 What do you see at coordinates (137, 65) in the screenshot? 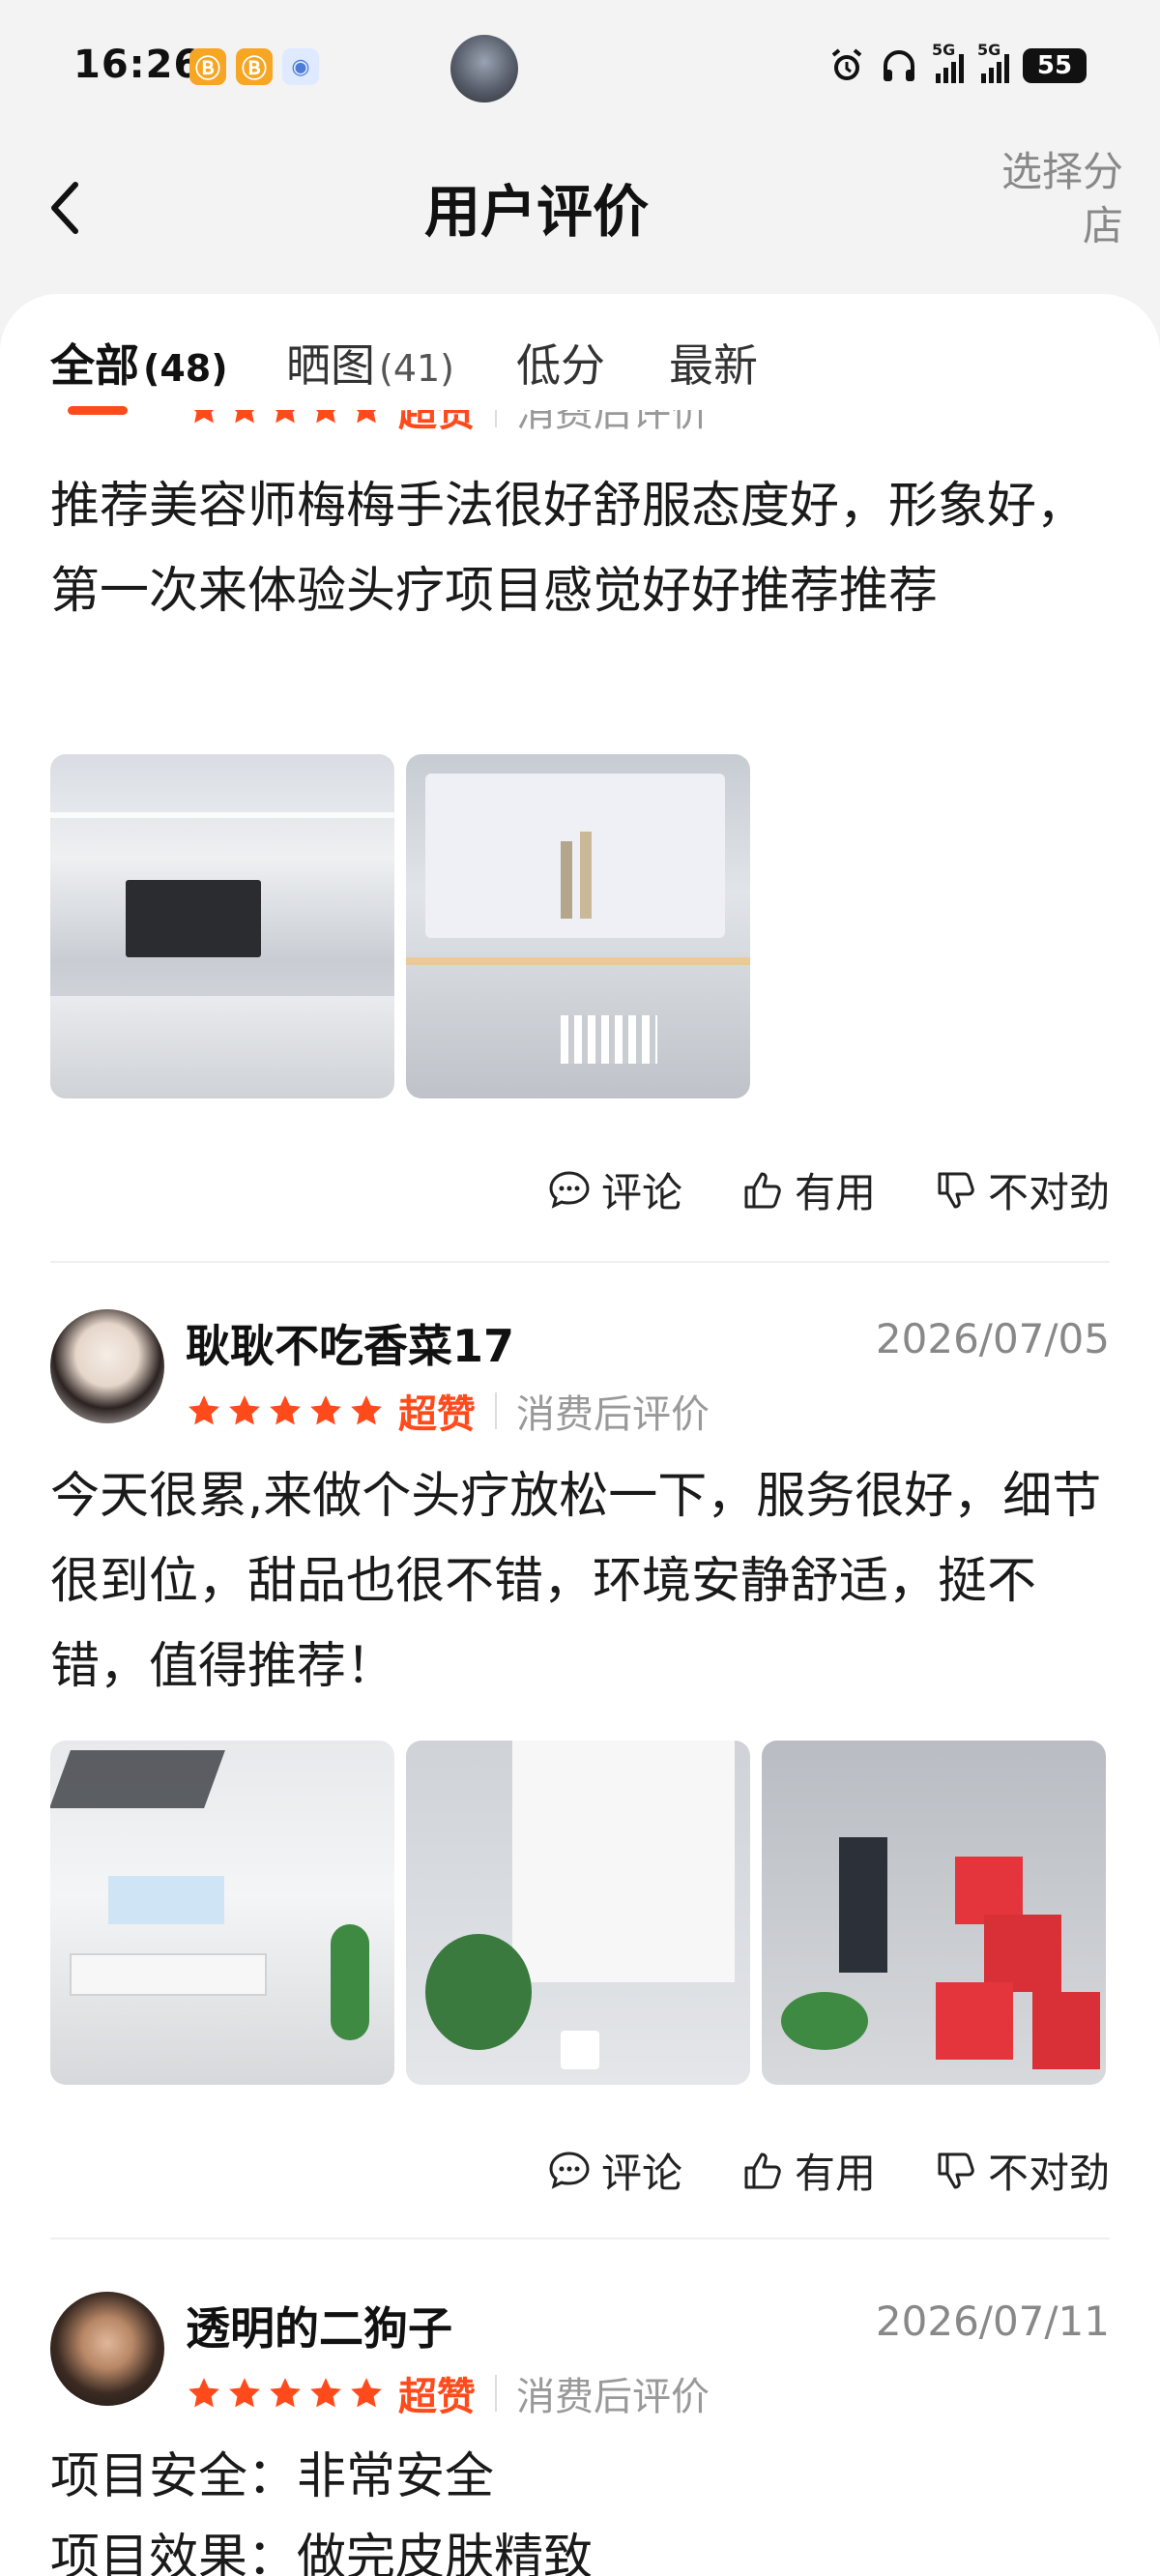
I see `status-time: 16:26` at bounding box center [137, 65].